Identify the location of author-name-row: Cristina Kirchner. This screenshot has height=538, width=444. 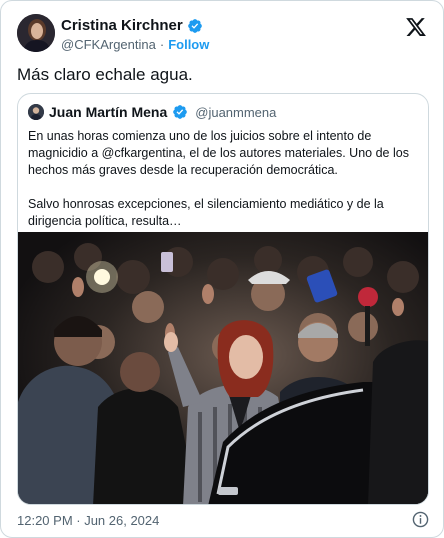
(132, 25).